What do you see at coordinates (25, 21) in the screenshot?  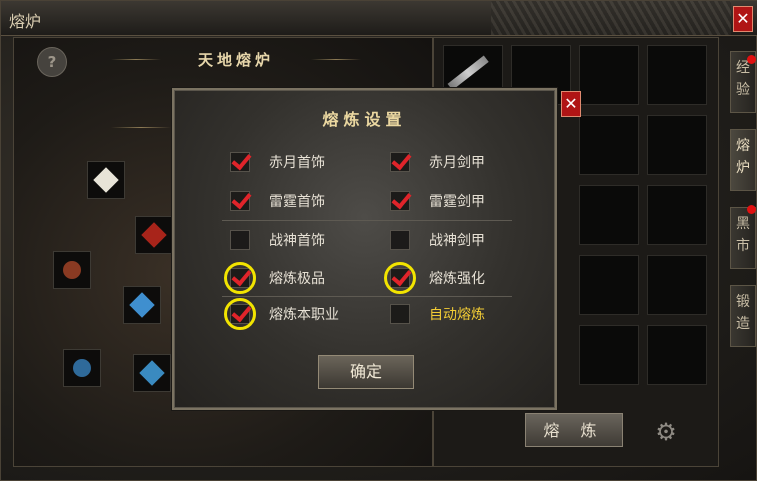 I see `window-title: 熔炉` at bounding box center [25, 21].